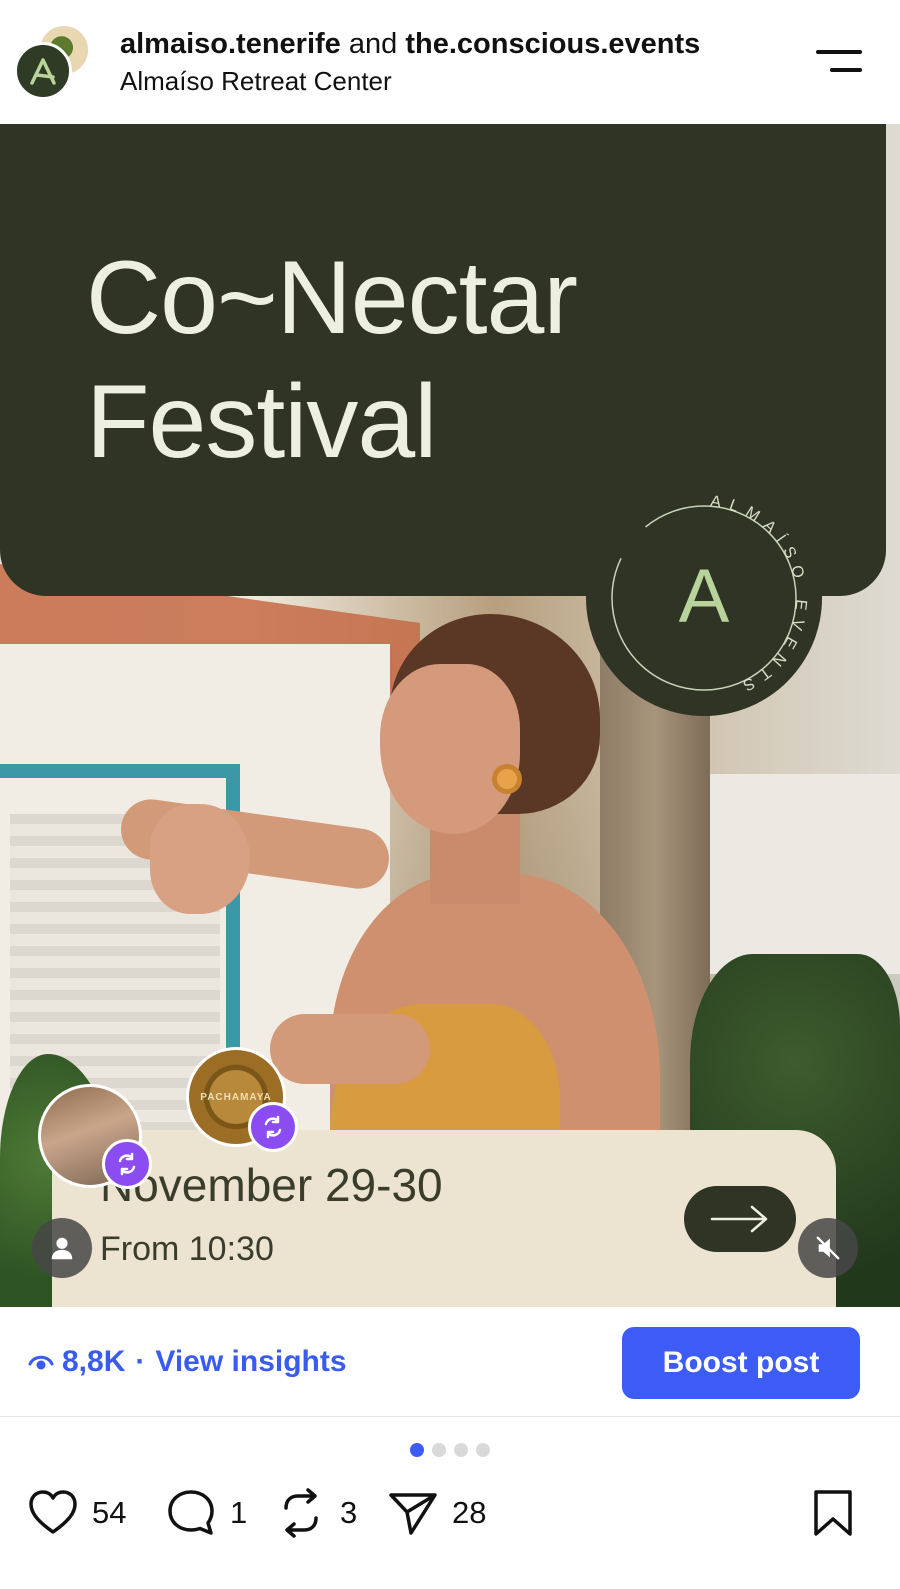 The height and width of the screenshot is (1589, 900). What do you see at coordinates (413, 1514) in the screenshot?
I see `share-icon` at bounding box center [413, 1514].